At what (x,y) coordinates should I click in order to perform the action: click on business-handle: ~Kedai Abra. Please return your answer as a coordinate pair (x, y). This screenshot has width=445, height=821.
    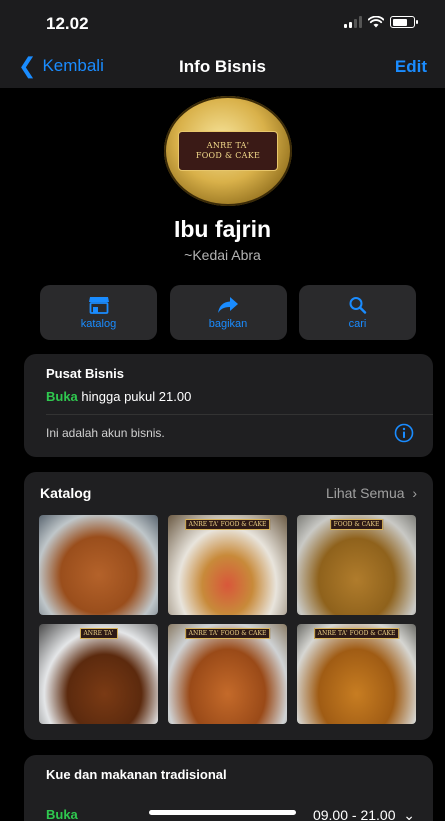
    Looking at the image, I should click on (222, 255).